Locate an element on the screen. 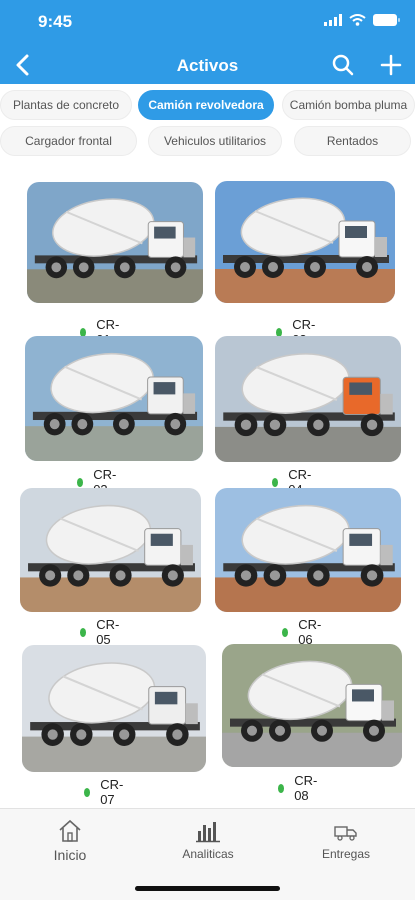 Image resolution: width=415 pixels, height=900 pixels. filter-label: Camión bomba pluma is located at coordinates (348, 105).